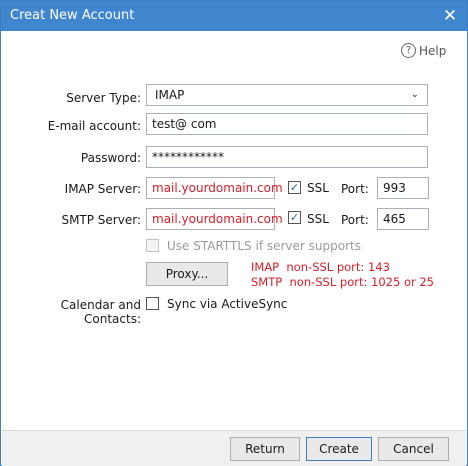 This screenshot has height=466, width=468. Describe the element at coordinates (287, 157) in the screenshot. I see `password-field: ************` at that location.